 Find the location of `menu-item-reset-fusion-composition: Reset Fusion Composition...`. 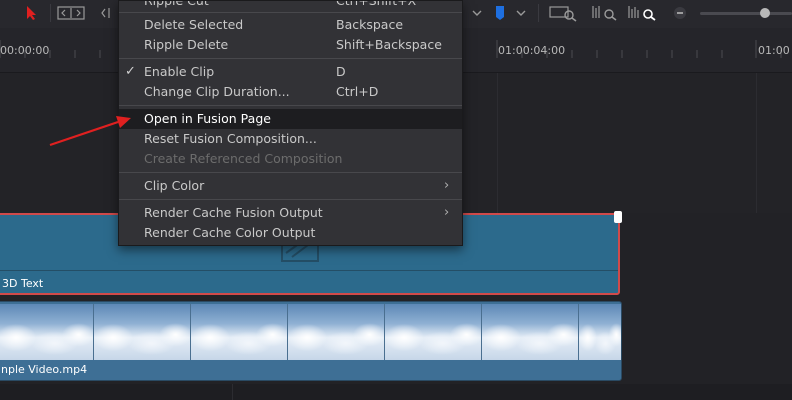

menu-item-reset-fusion-composition: Reset Fusion Composition... is located at coordinates (290, 139).